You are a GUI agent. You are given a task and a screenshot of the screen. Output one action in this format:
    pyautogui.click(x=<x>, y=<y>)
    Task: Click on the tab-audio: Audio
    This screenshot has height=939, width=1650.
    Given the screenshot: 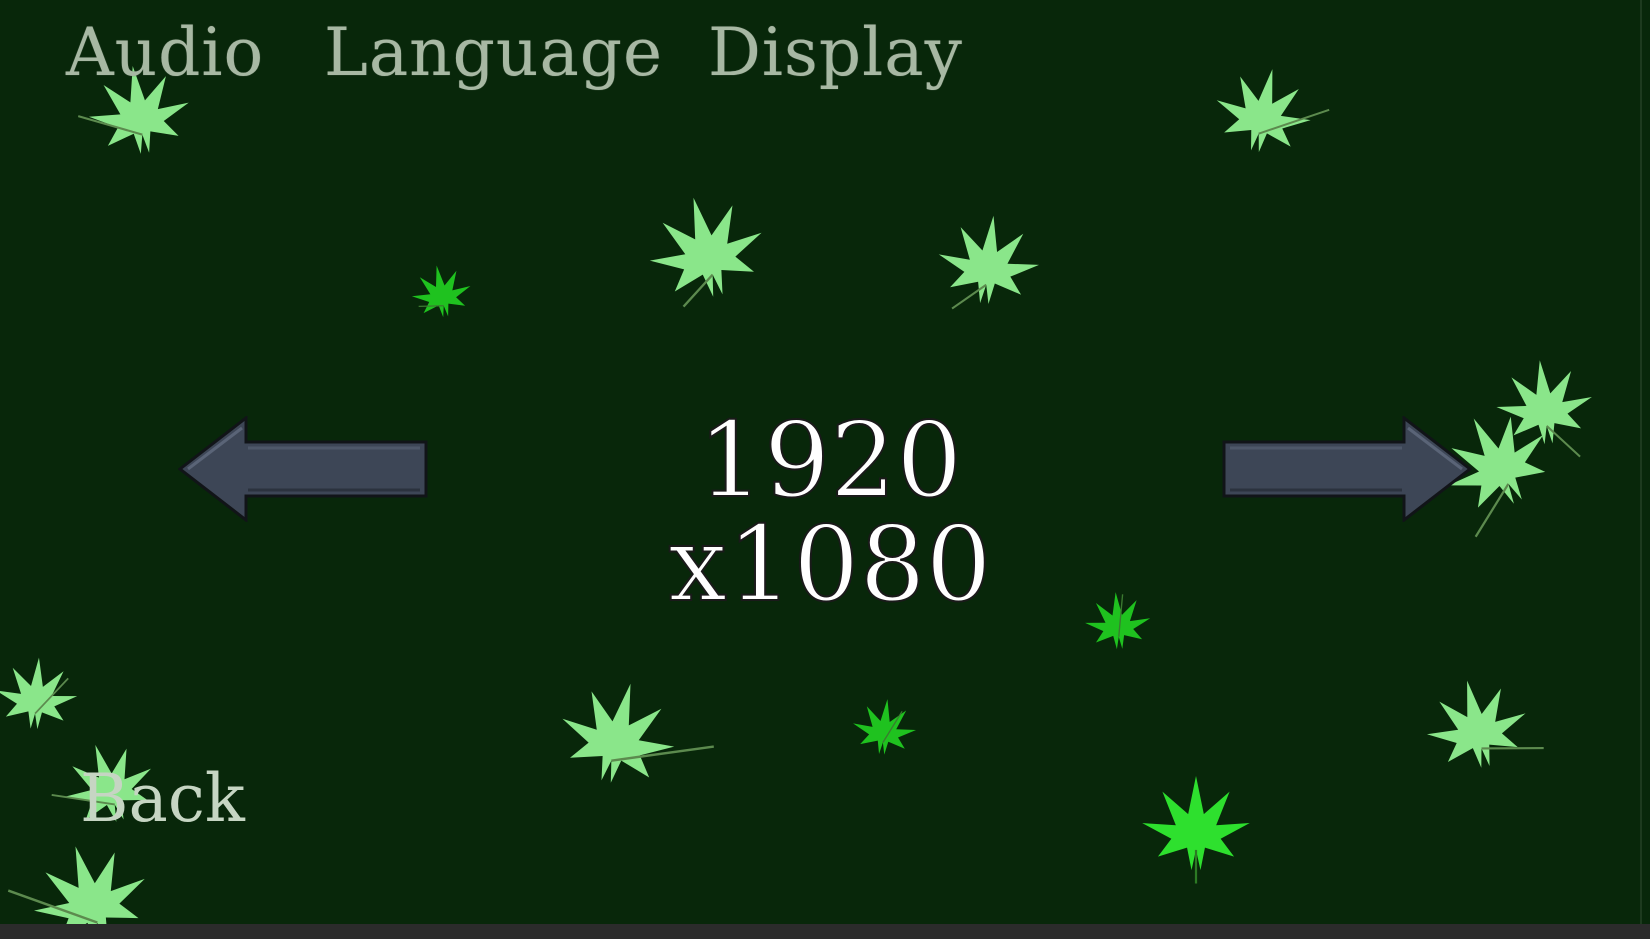 What is the action you would take?
    pyautogui.click(x=165, y=53)
    